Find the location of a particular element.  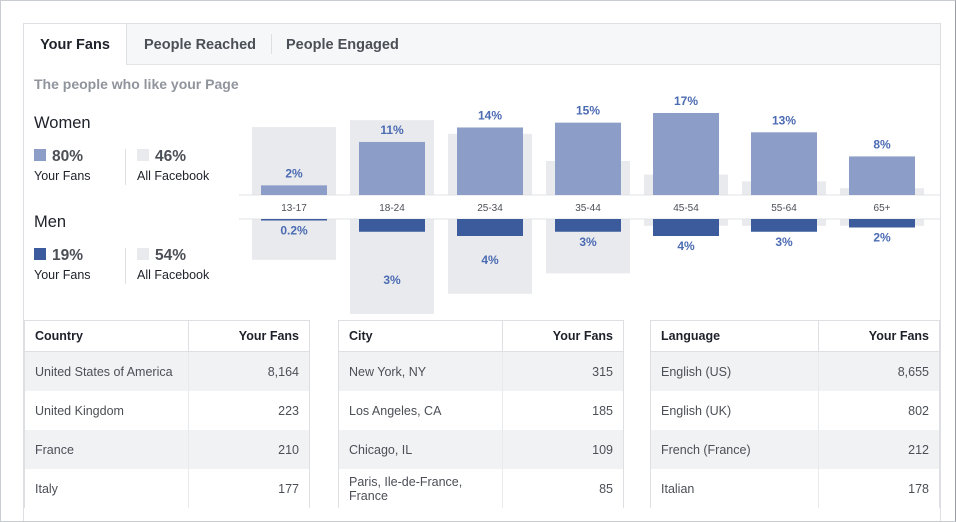

men-value-label: 2% is located at coordinates (882, 238).